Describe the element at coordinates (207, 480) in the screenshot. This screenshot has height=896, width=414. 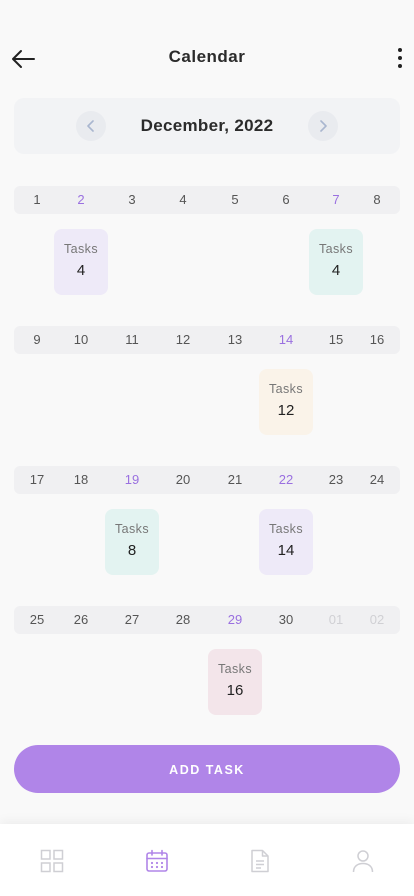
I see `week-row: 17 18 19 20 21 22 23 24` at that location.